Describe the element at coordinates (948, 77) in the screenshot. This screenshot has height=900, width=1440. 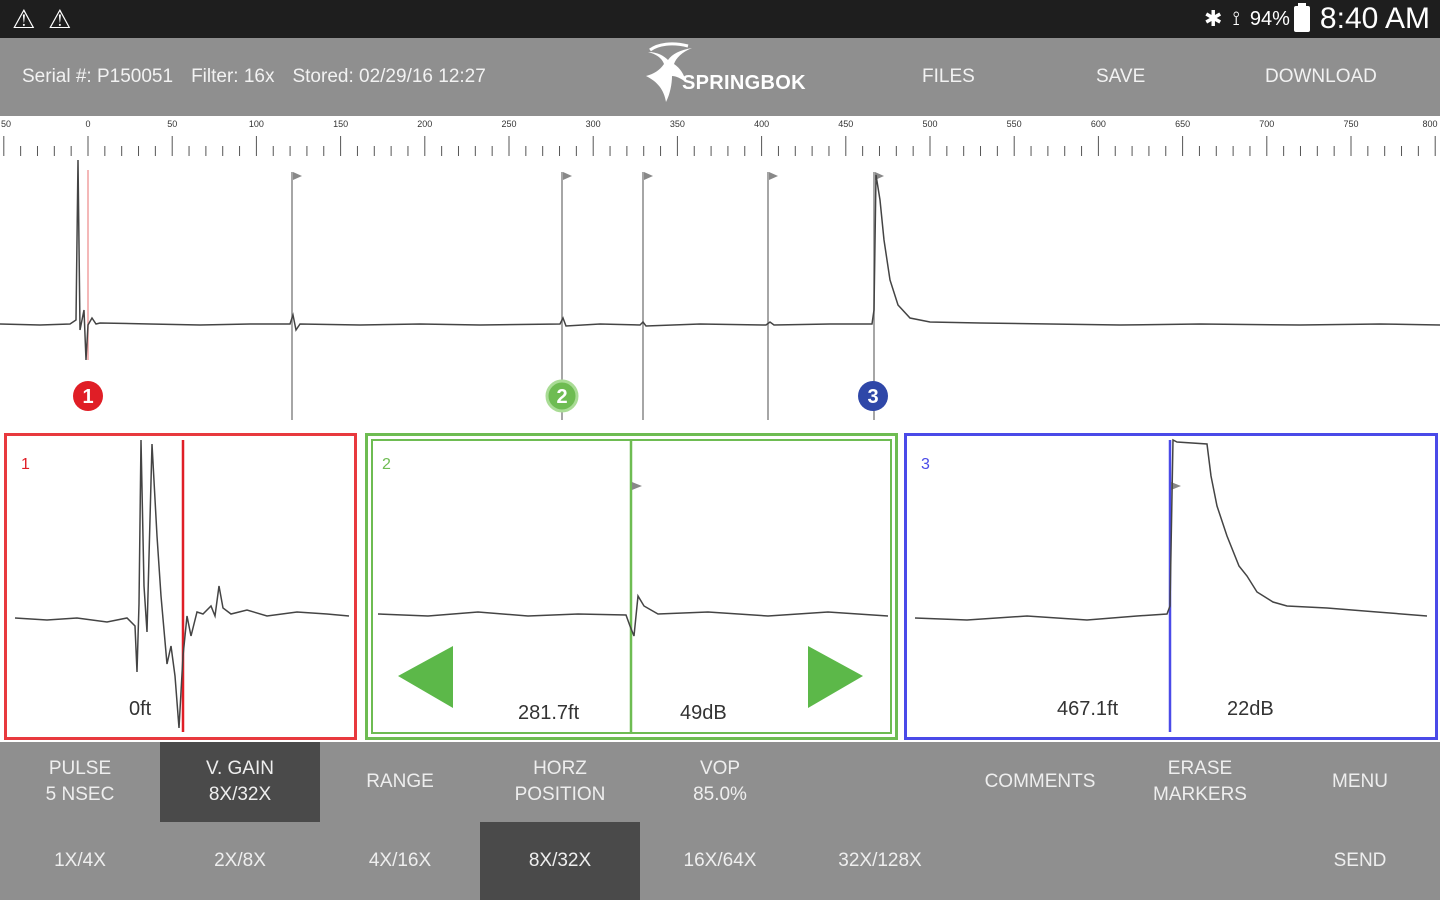
I see `files-button: FILES` at that location.